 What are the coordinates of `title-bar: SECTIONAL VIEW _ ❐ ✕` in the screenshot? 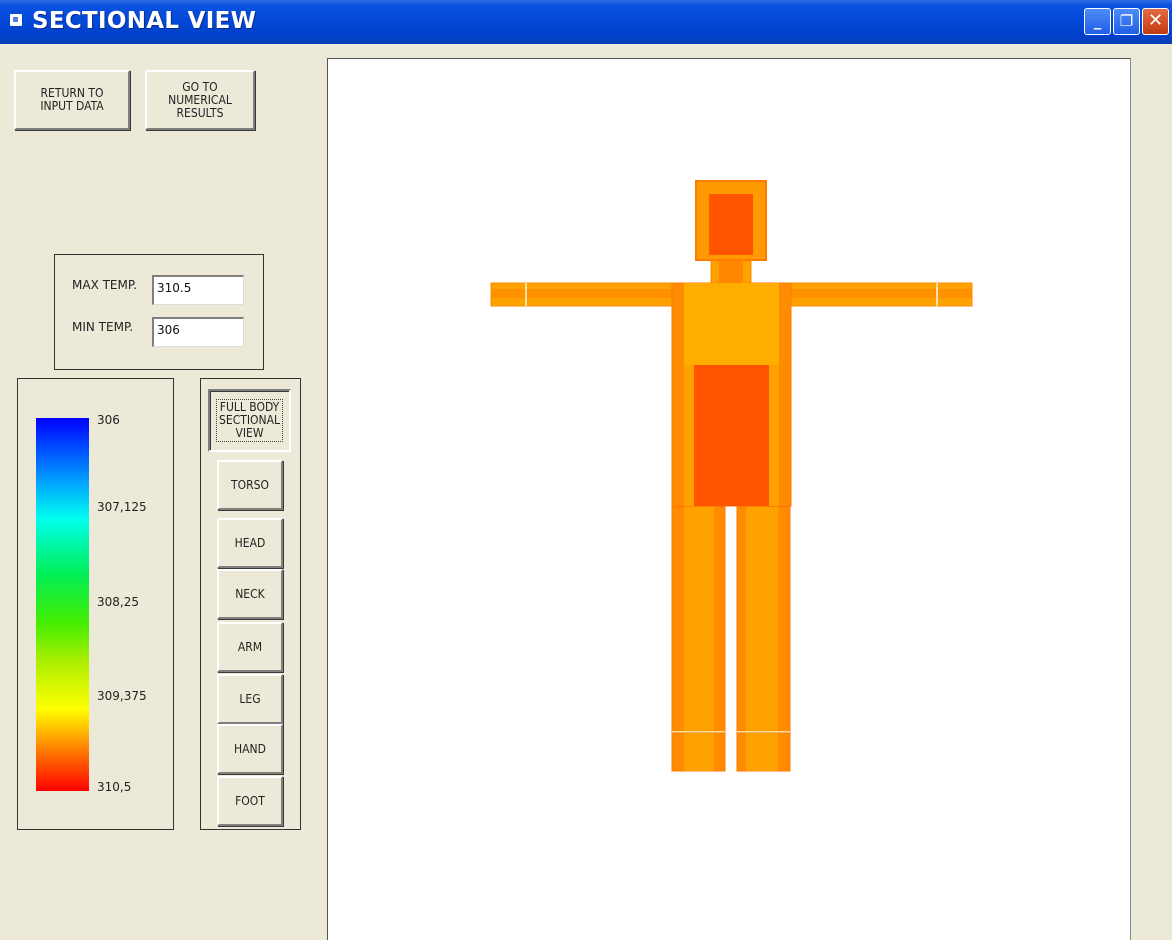 It's located at (586, 22).